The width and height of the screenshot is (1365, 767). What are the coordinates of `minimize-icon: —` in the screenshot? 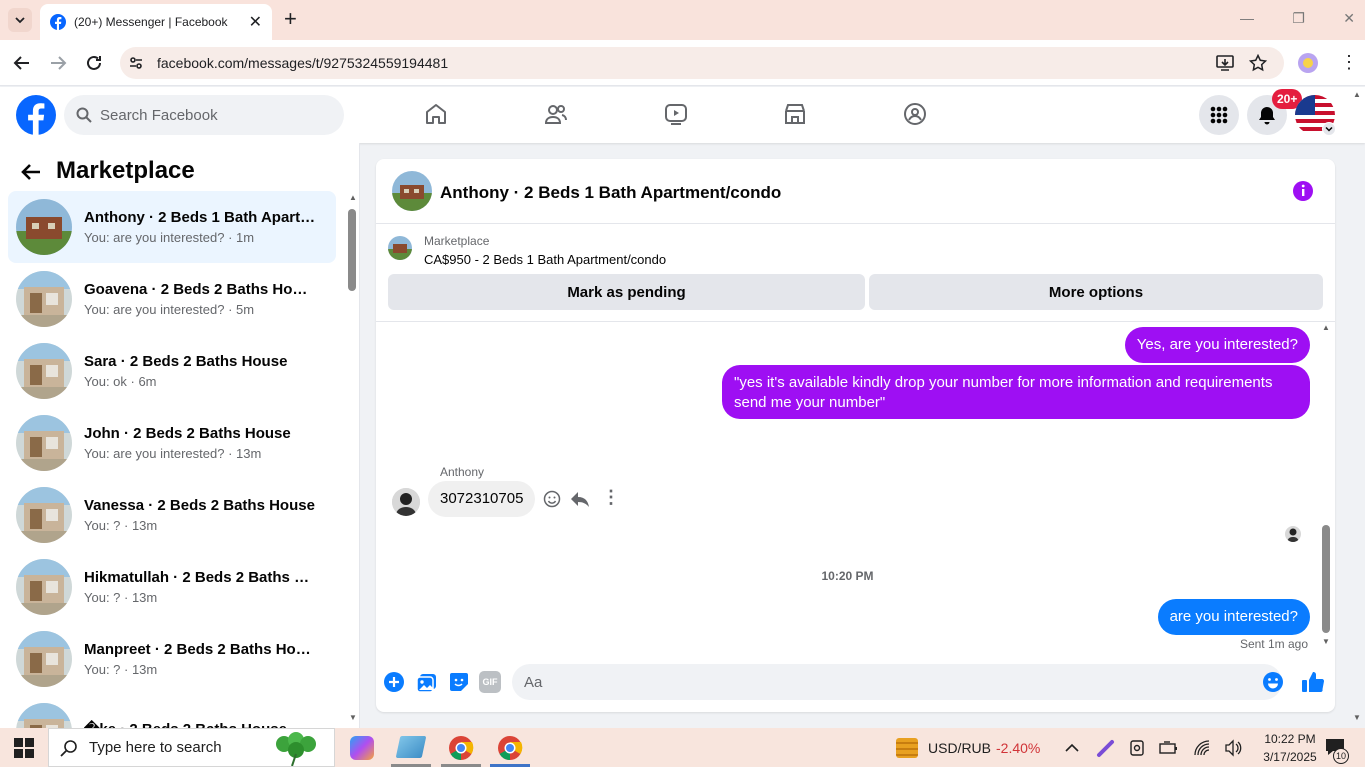 It's located at (1247, 18).